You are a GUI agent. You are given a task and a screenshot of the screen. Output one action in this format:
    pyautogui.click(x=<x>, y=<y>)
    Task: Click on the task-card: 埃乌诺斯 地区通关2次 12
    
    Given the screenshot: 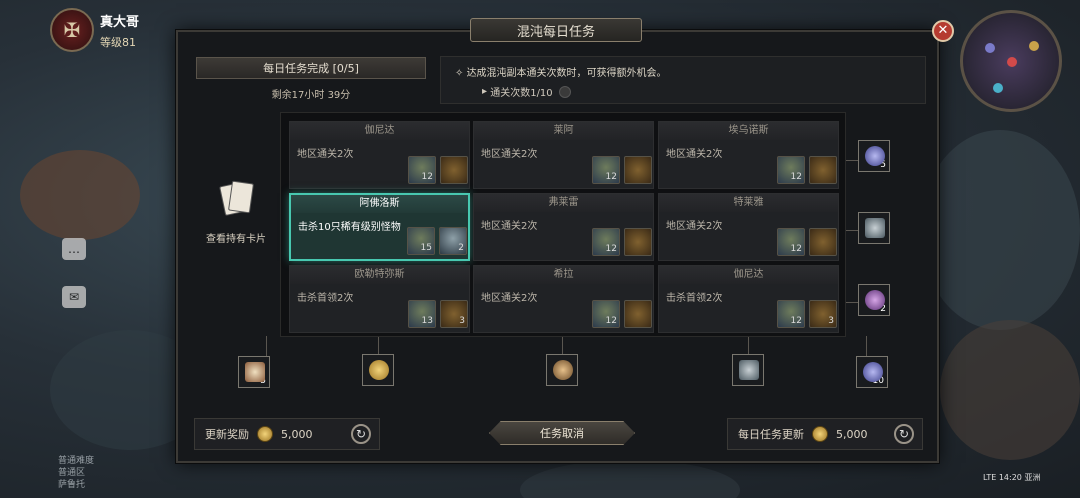 What is the action you would take?
    pyautogui.click(x=748, y=155)
    